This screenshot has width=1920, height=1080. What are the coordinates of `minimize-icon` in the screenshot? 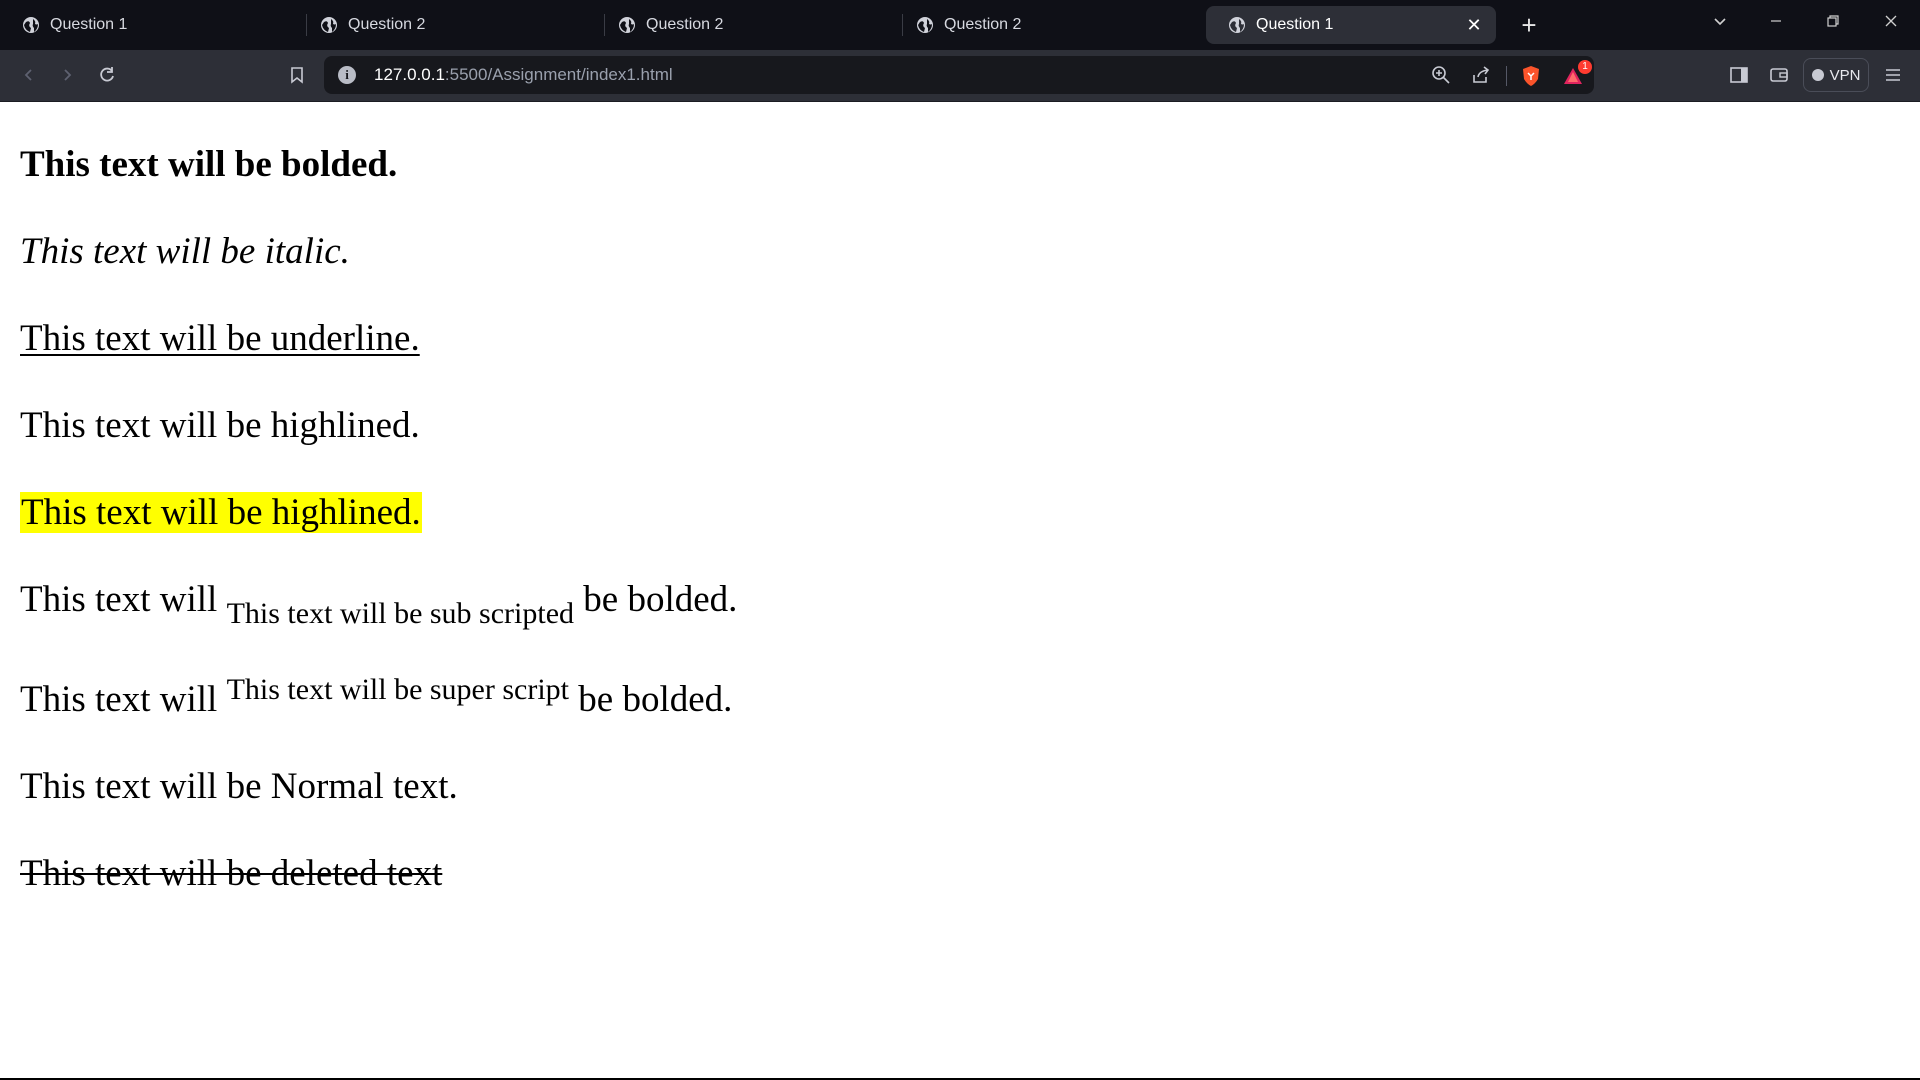 It's located at (1776, 21).